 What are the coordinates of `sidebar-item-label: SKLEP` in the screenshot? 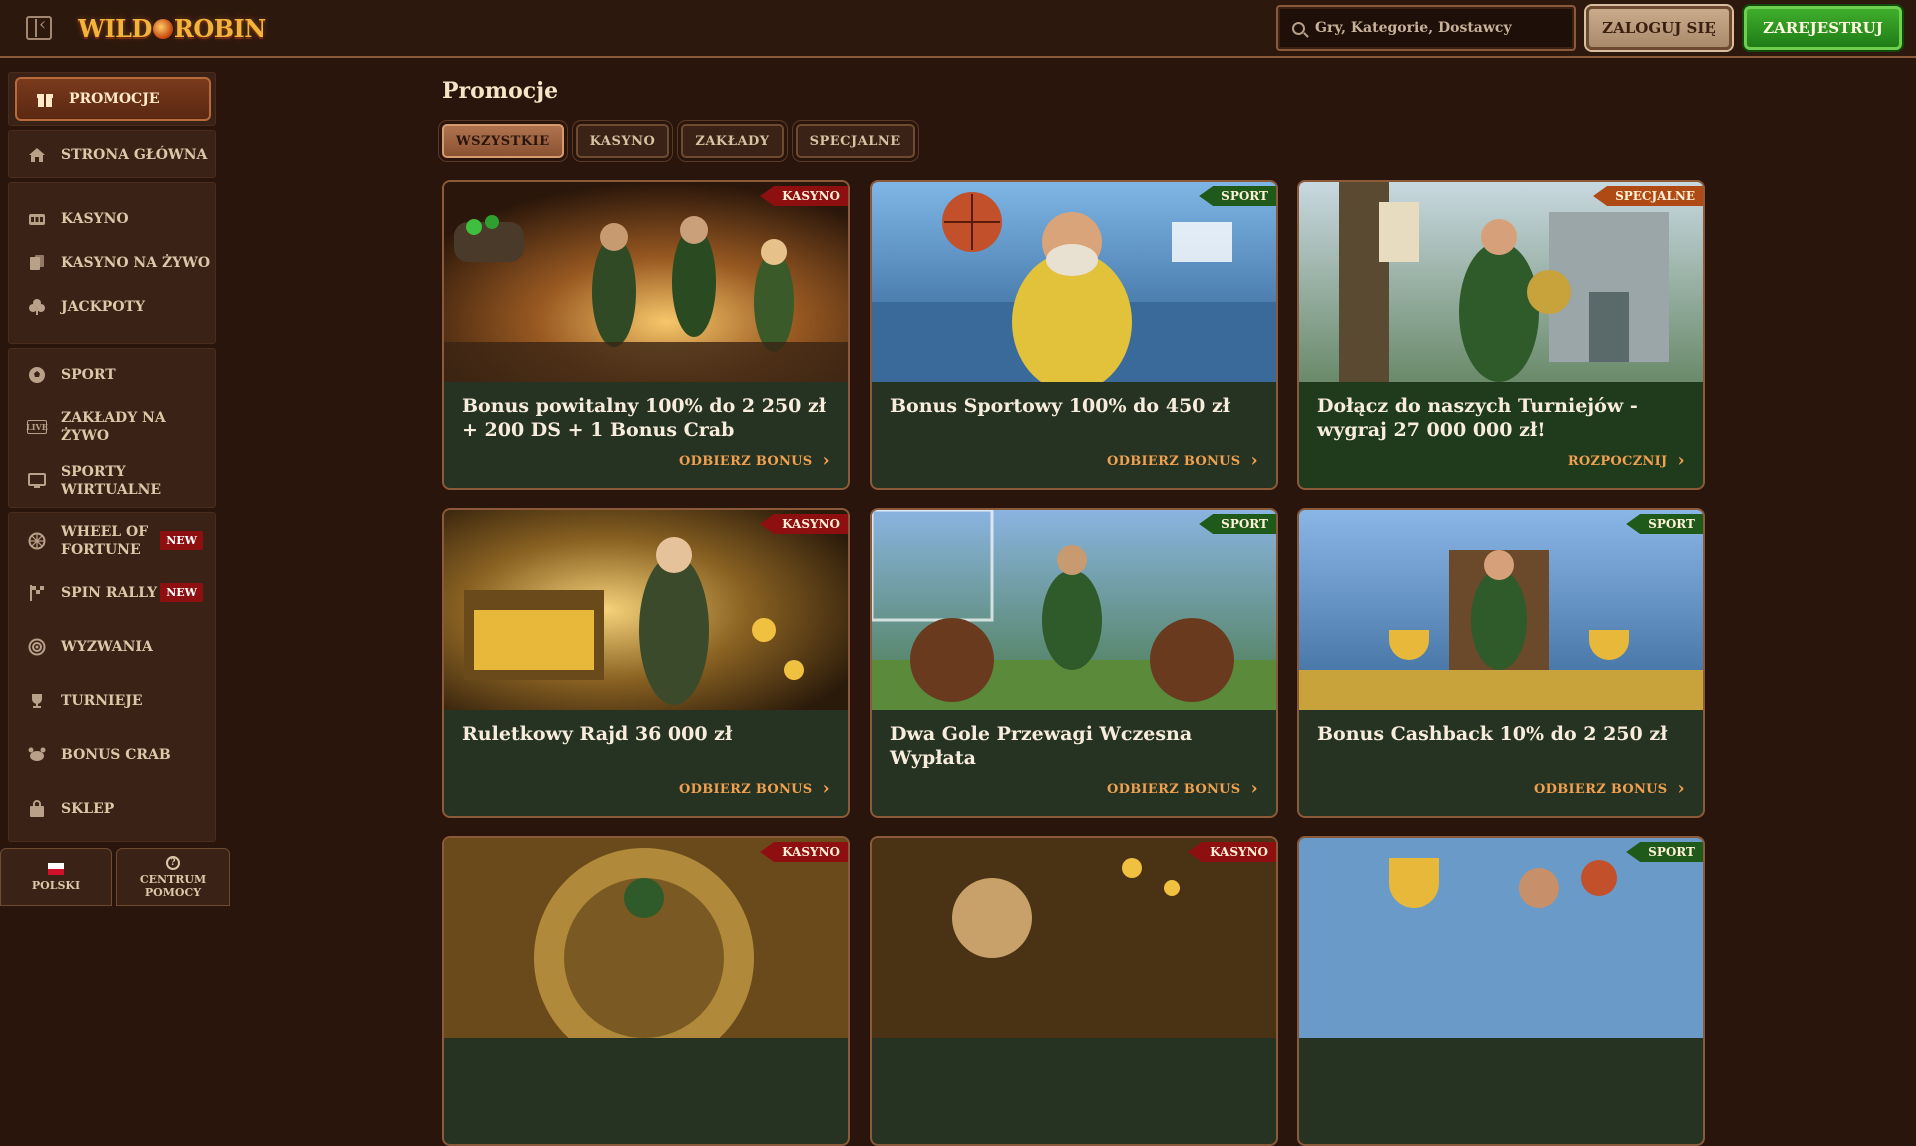 It's located at (88, 809).